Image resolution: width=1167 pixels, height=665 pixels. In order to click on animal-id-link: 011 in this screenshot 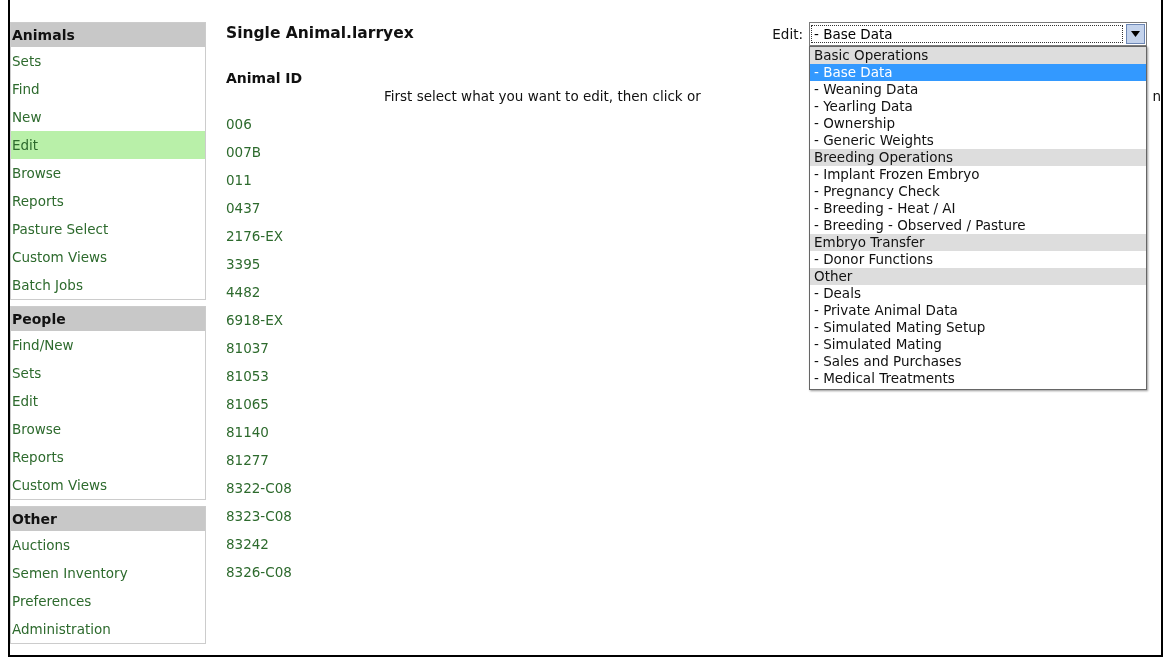, I will do `click(305, 180)`.